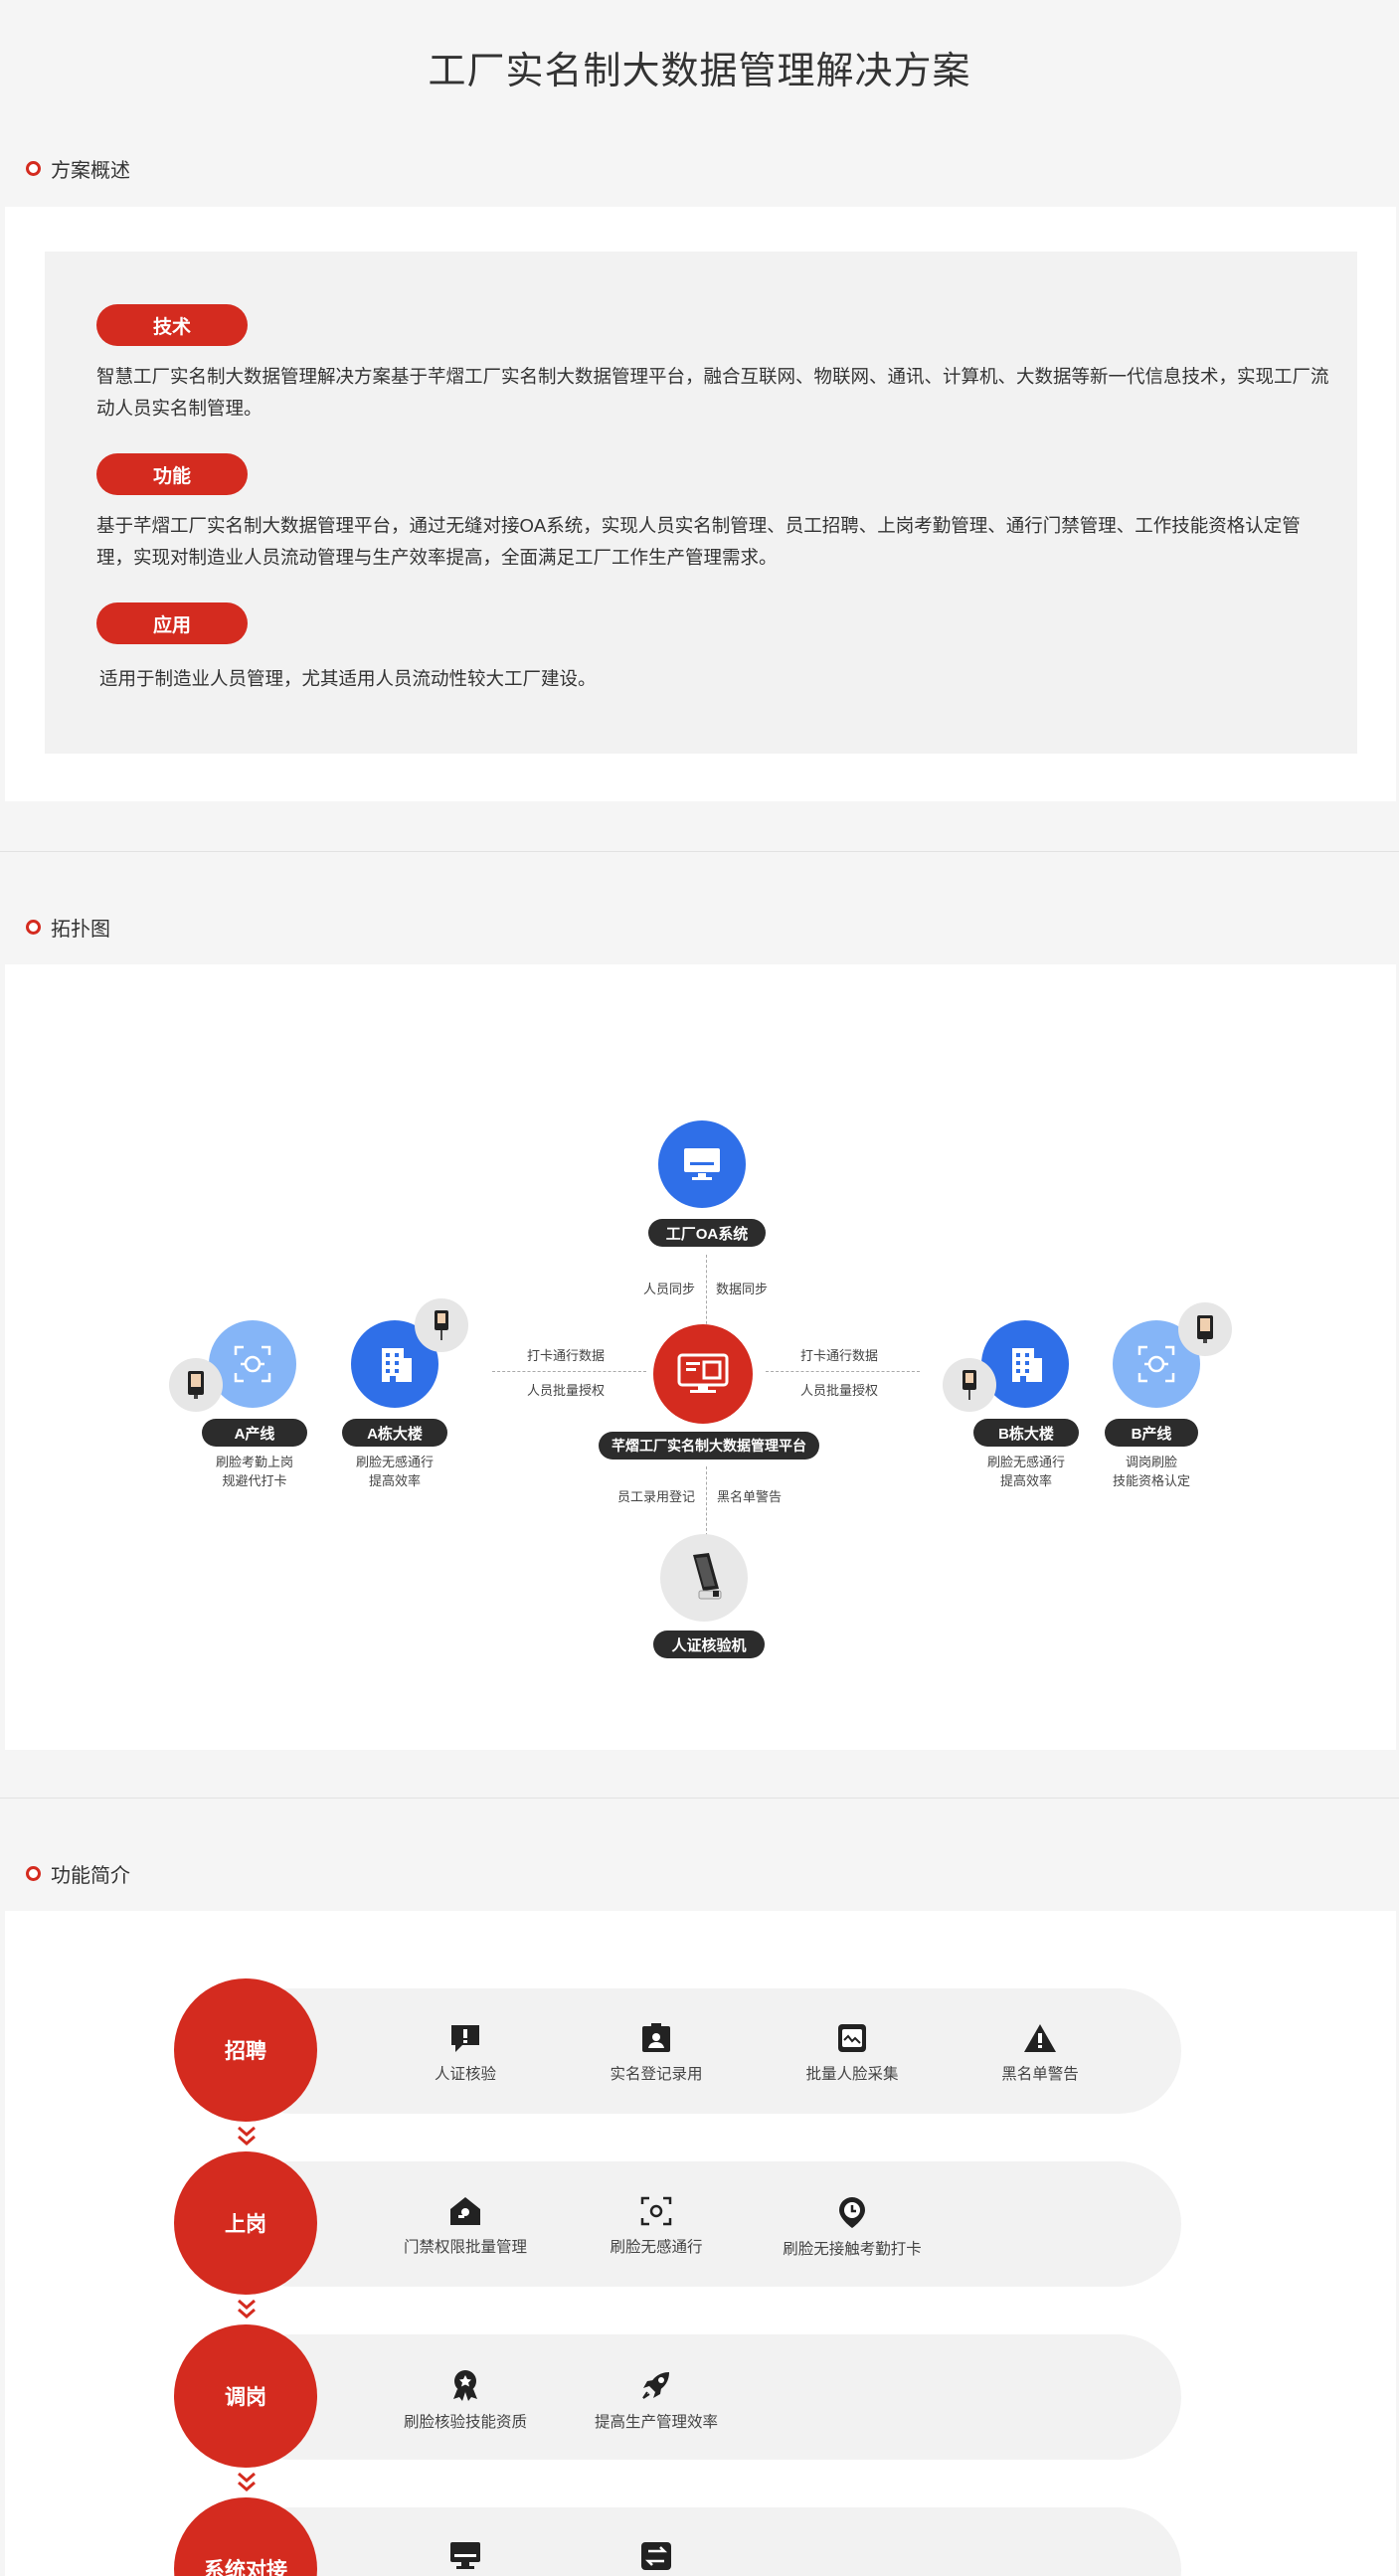 The width and height of the screenshot is (1399, 2576). Describe the element at coordinates (465, 2226) in the screenshot. I see `feature-item: 门禁权限批量管理` at that location.